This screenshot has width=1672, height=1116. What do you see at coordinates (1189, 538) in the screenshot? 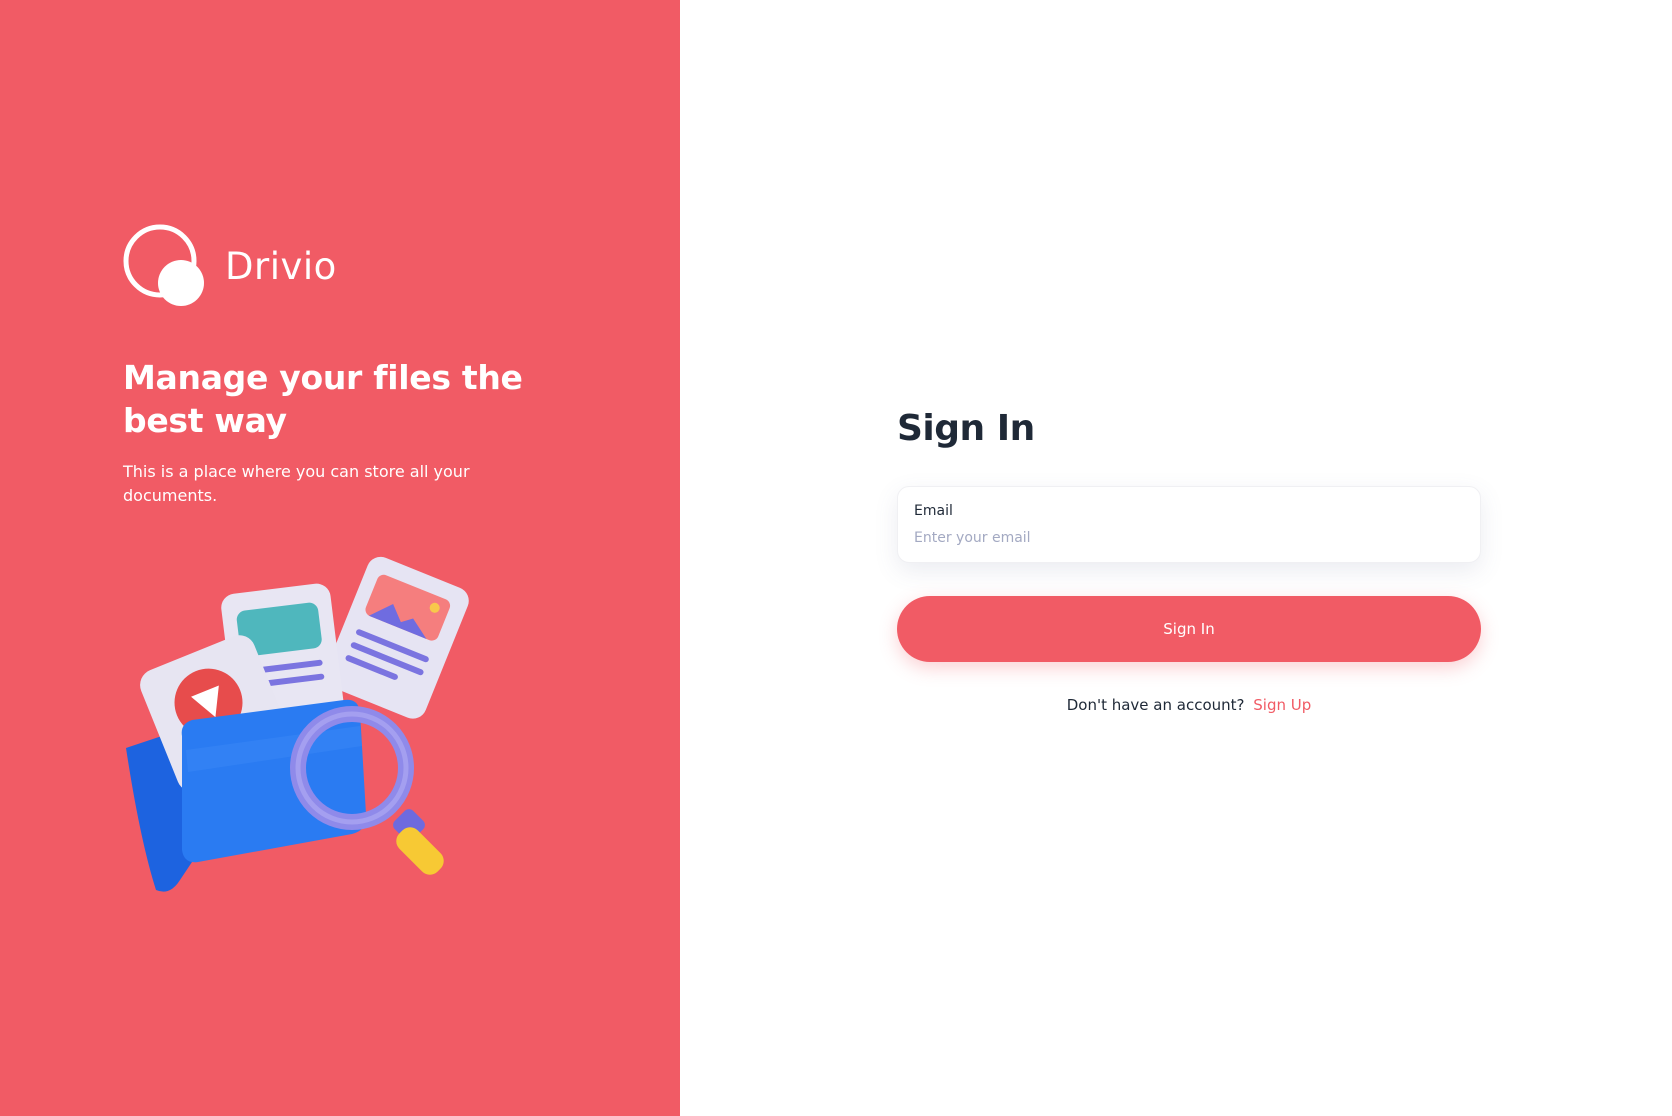
I see `email-field` at bounding box center [1189, 538].